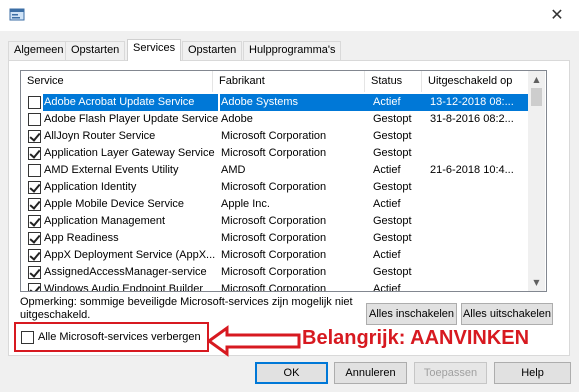 This screenshot has width=579, height=392. Describe the element at coordinates (154, 50) in the screenshot. I see `tab-services: Services` at that location.